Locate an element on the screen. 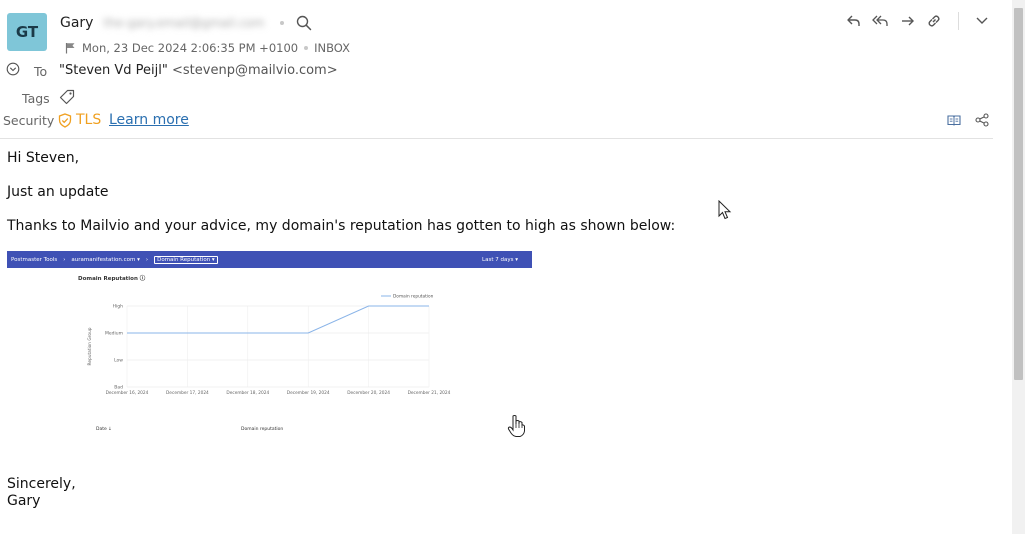 The image size is (1025, 534). reader-view-icon is located at coordinates (954, 120).